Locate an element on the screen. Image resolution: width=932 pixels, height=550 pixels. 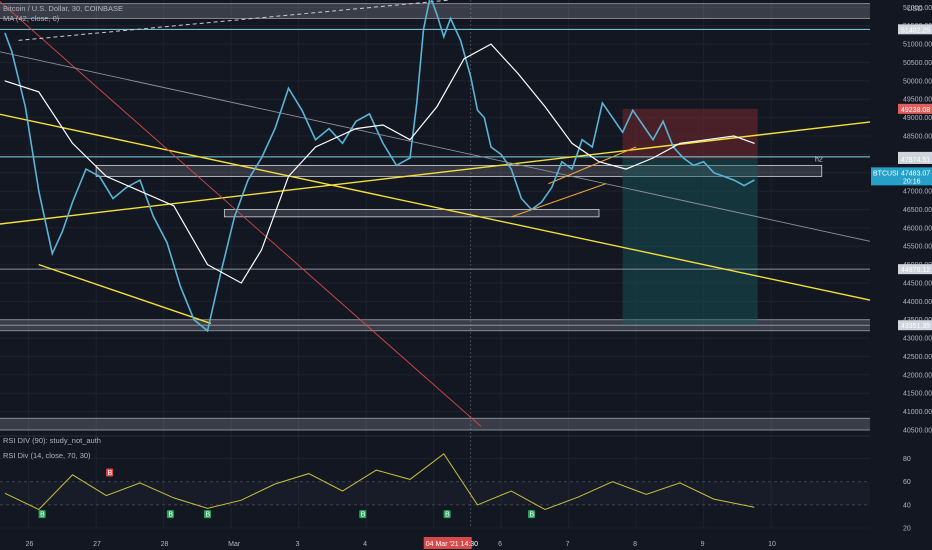
support-box-mid is located at coordinates (411, 213).